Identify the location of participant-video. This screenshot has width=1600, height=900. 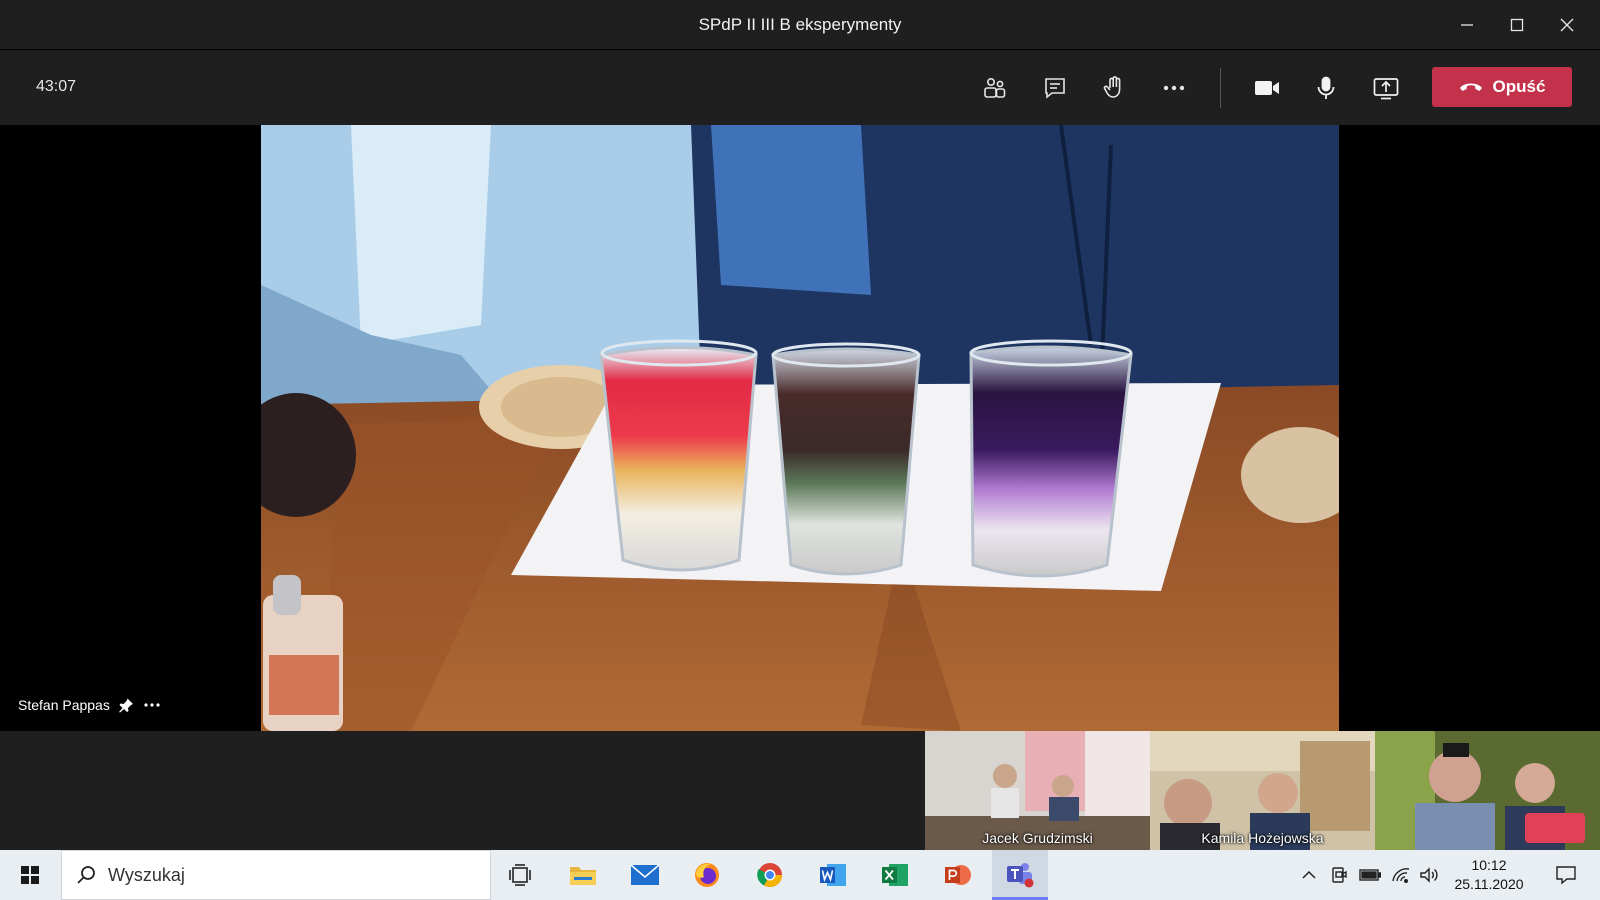
(1487, 790).